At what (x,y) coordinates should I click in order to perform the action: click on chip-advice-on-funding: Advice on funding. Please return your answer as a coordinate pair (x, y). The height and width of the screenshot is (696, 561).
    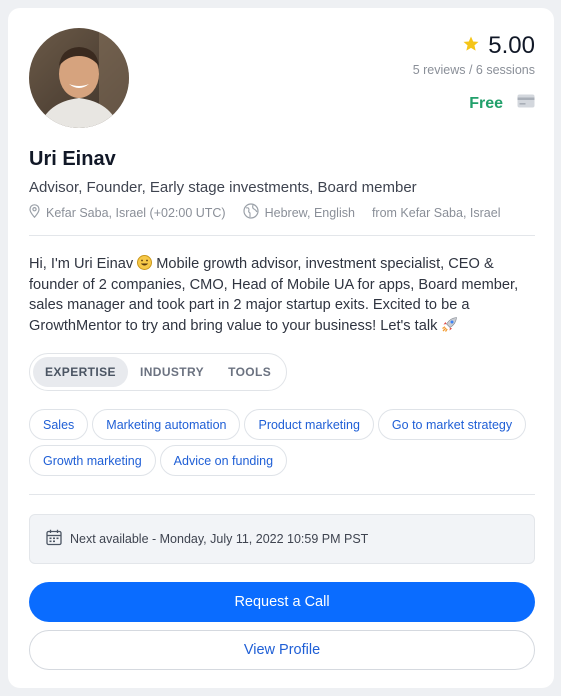
    Looking at the image, I should click on (223, 460).